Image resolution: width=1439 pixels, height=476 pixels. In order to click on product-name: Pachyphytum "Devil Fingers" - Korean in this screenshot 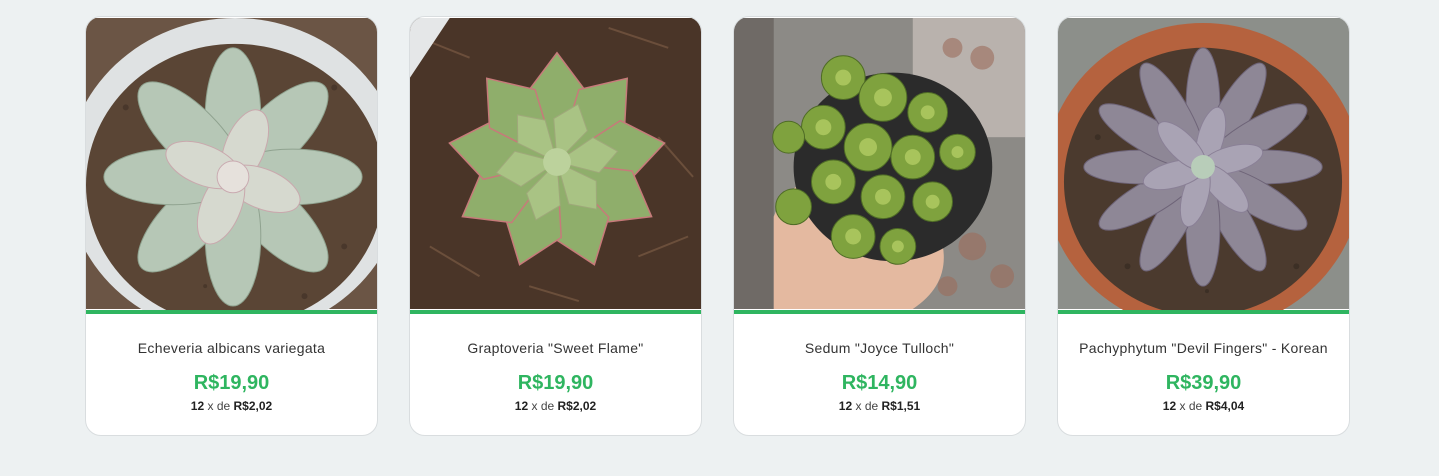, I will do `click(1203, 348)`.